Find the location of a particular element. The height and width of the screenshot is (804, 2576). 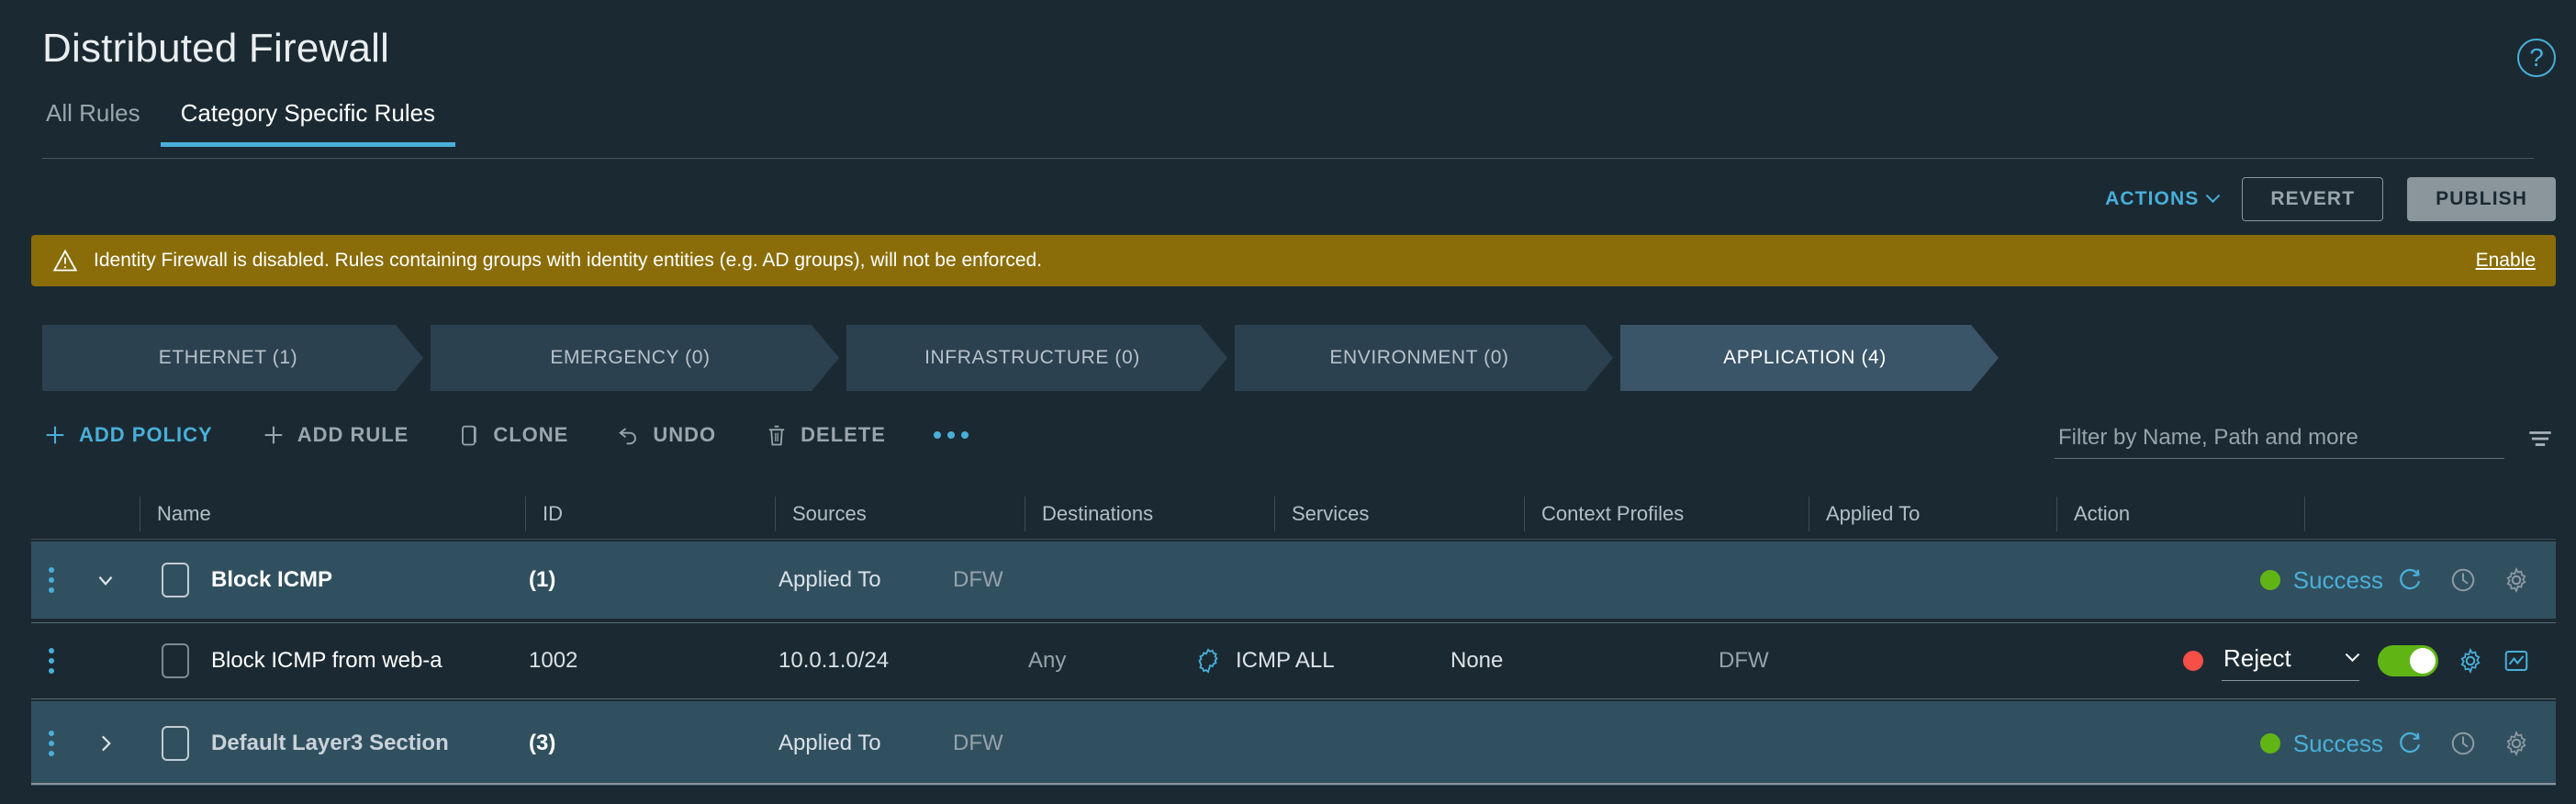

revert-button: REVERT is located at coordinates (2313, 199).